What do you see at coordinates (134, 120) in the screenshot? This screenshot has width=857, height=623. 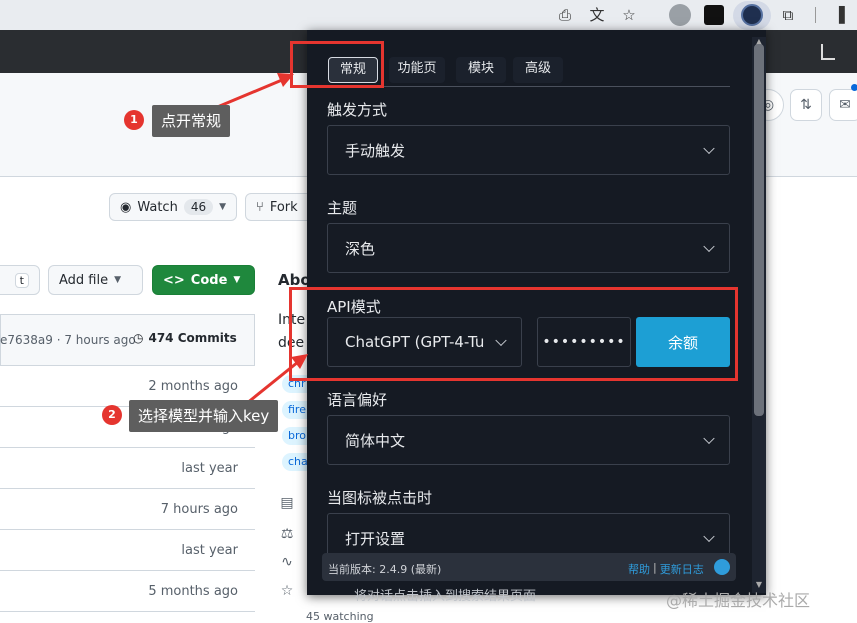 I see `step-1-badge: 1` at bounding box center [134, 120].